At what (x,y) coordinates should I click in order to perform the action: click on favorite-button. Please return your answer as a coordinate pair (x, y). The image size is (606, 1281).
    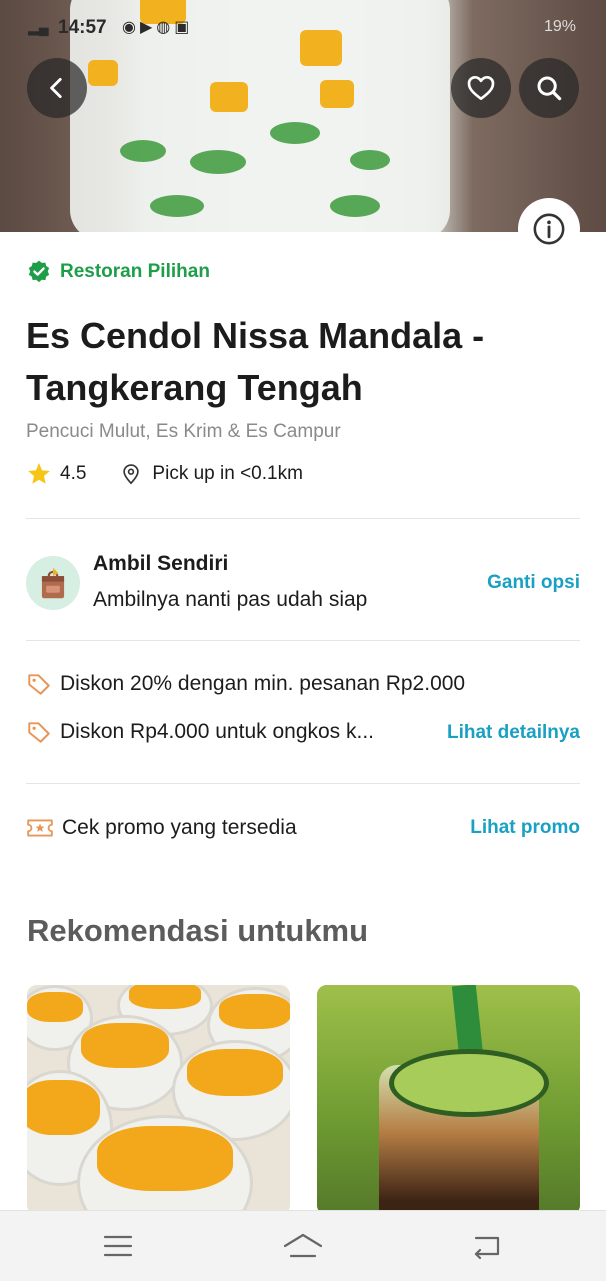
    Looking at the image, I should click on (481, 88).